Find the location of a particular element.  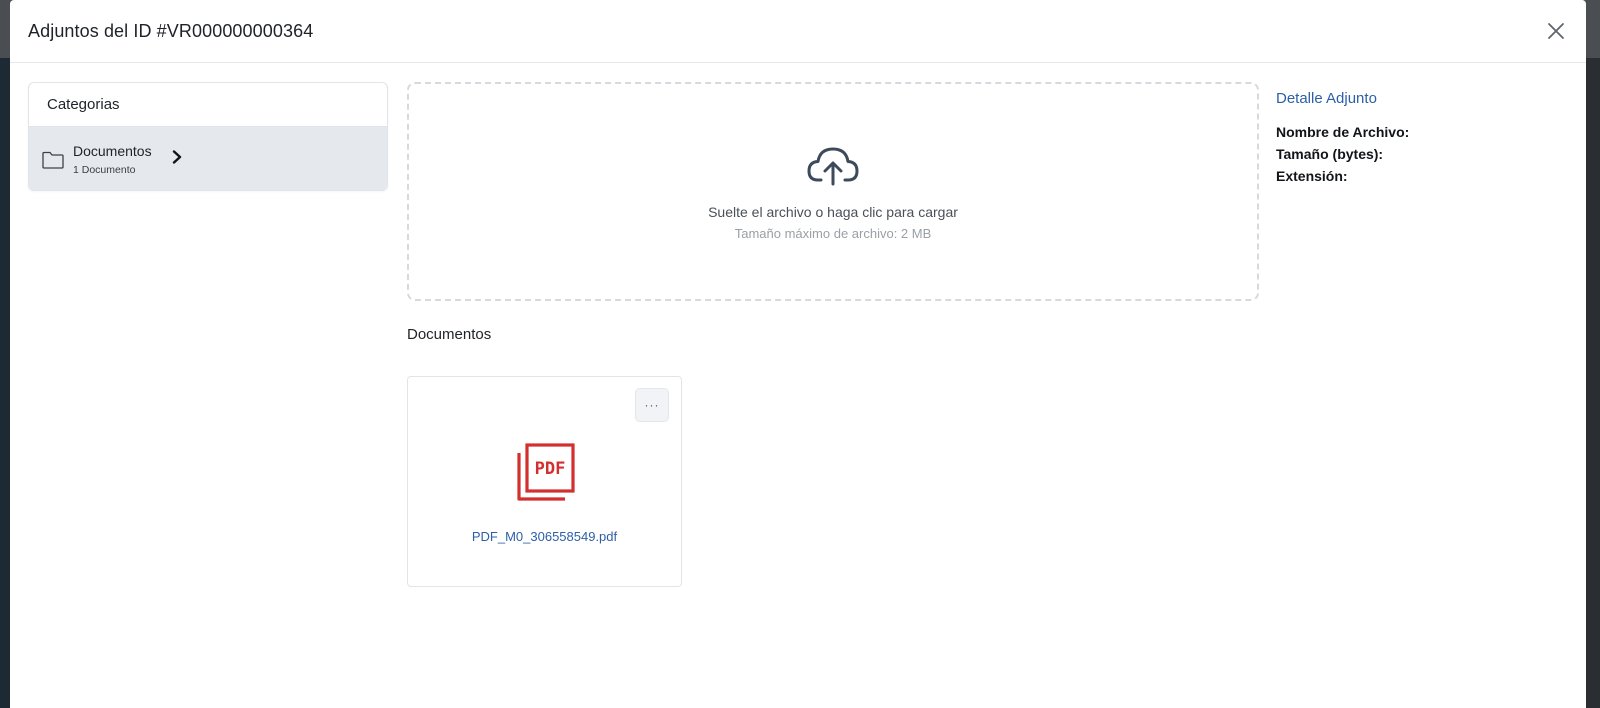

detail-file-name-label: Nombre de Archivo: is located at coordinates (1343, 132).